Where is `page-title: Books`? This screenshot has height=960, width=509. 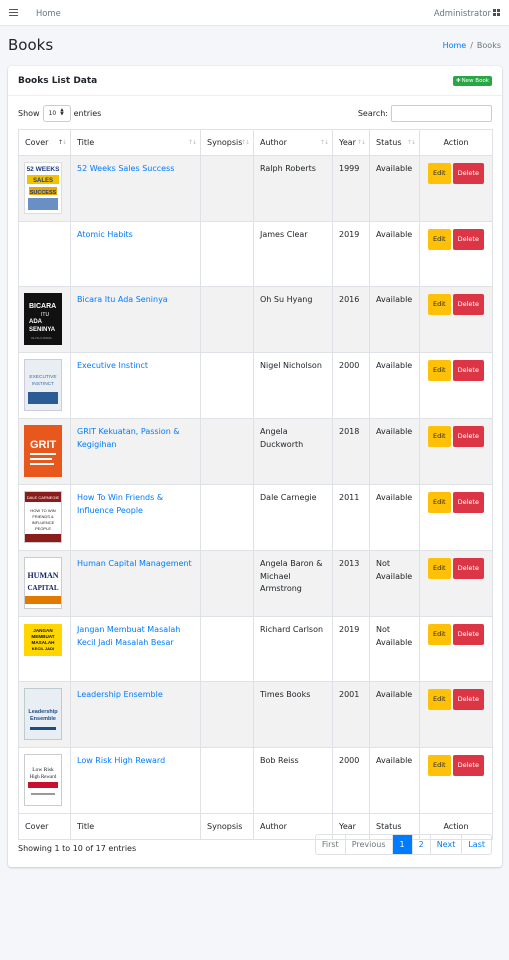
page-title: Books is located at coordinates (31, 45).